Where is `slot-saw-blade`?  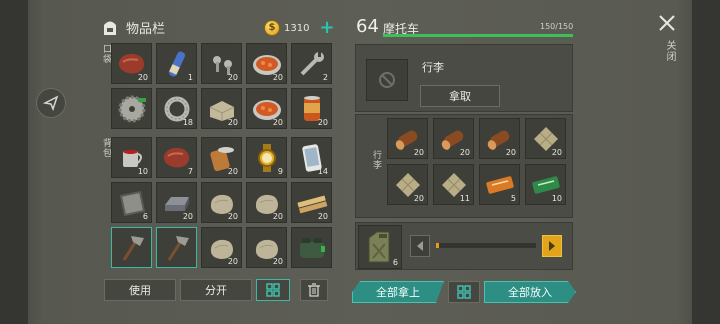
slot-saw-blade is located at coordinates (131, 108).